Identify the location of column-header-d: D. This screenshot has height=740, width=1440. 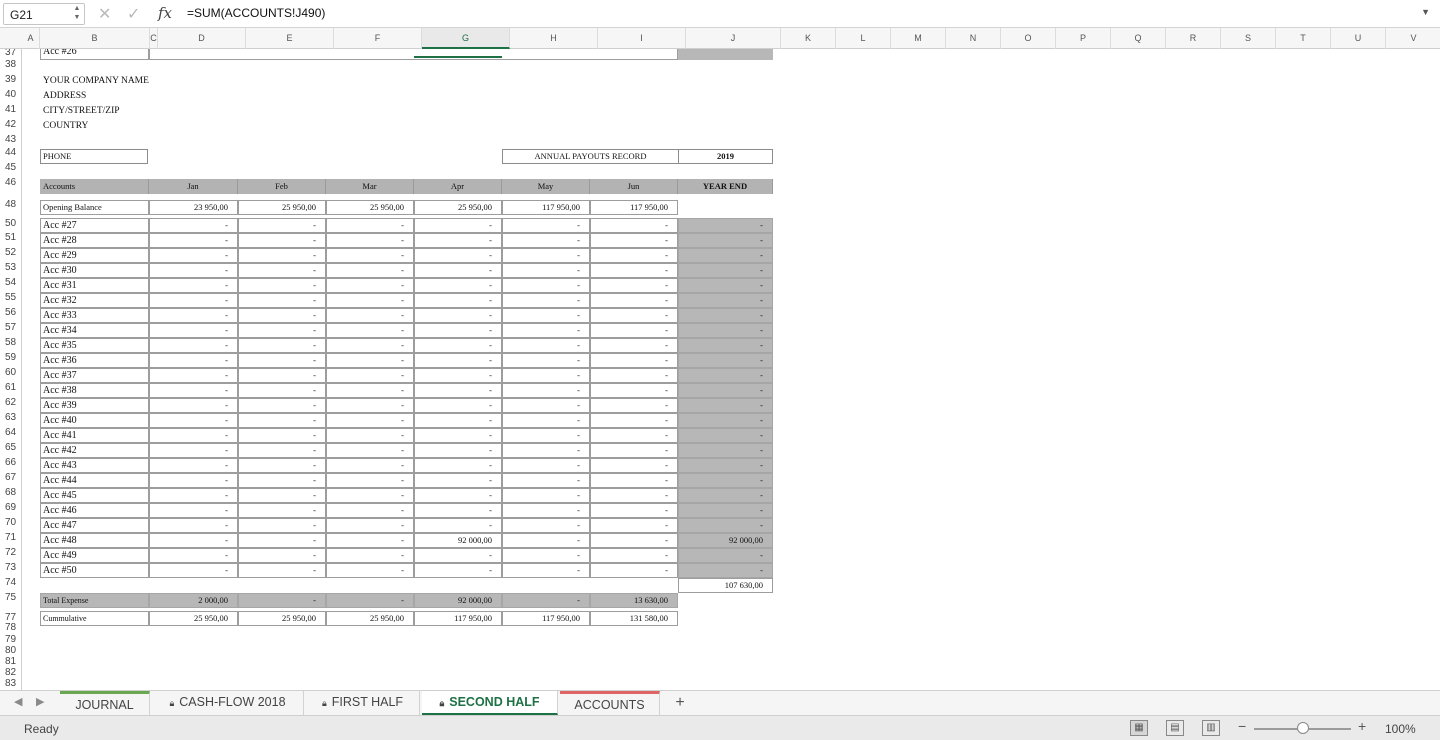
(202, 38).